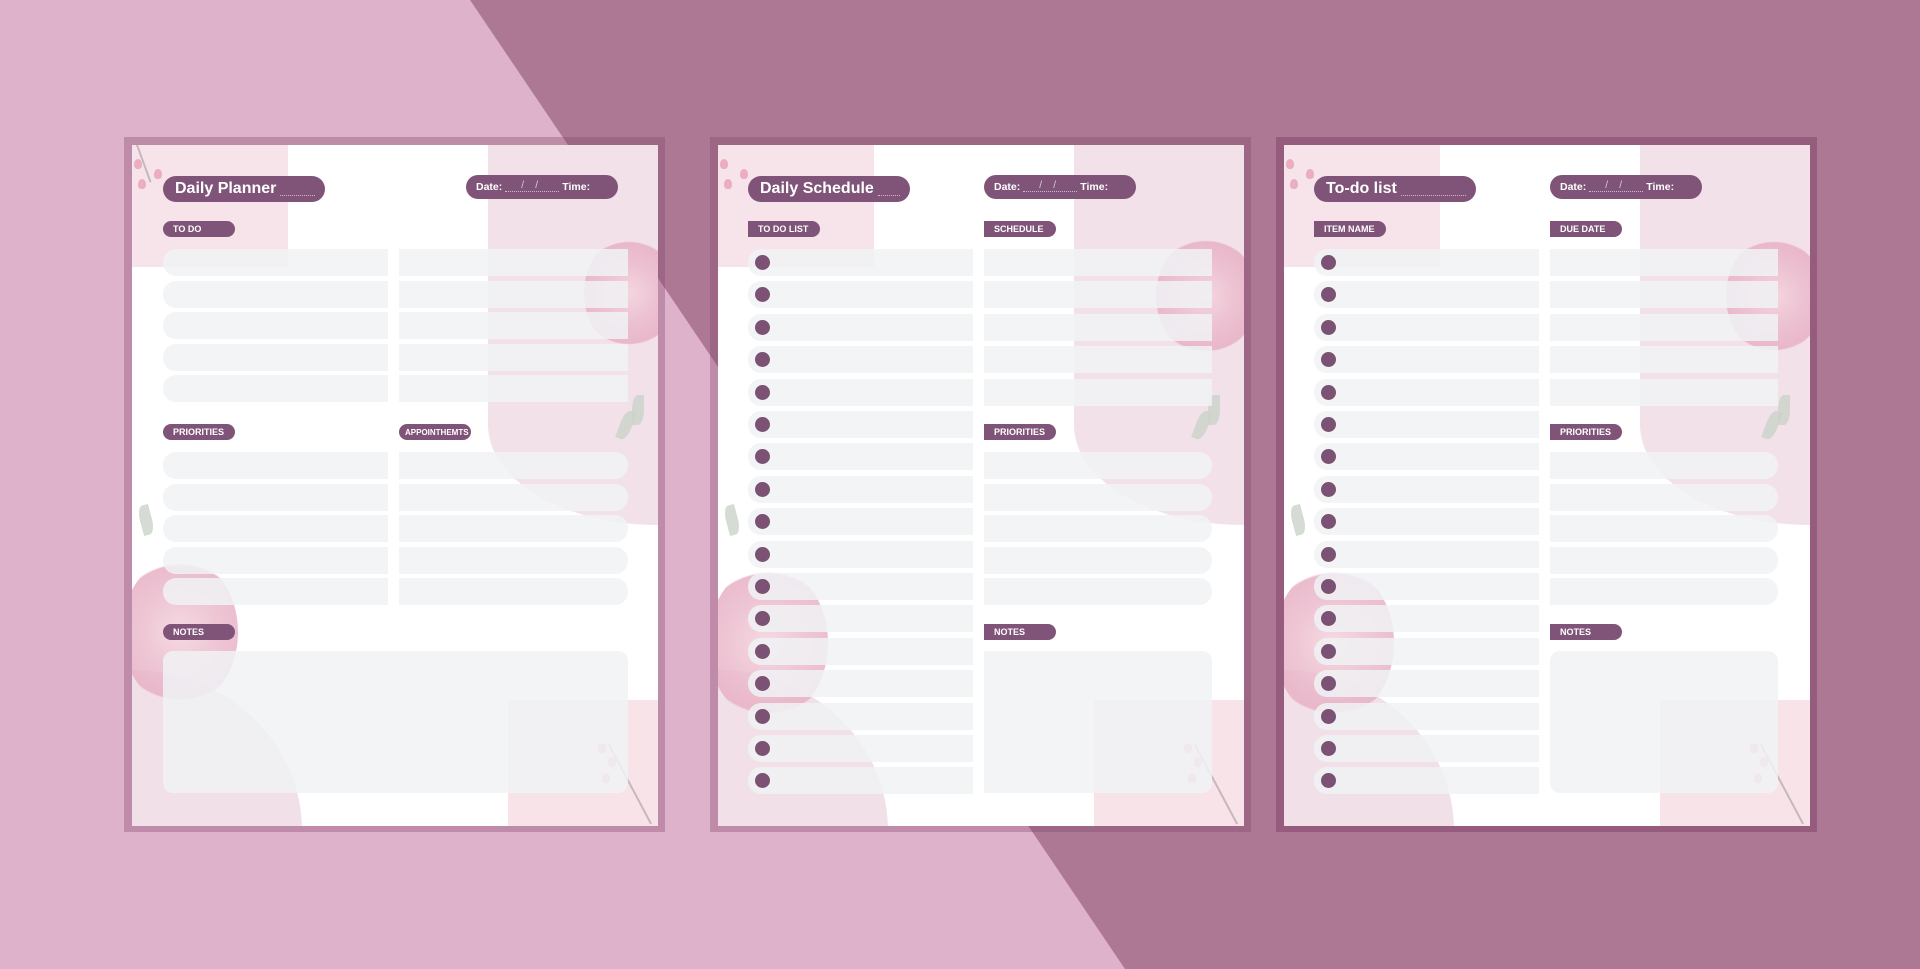 The width and height of the screenshot is (1920, 969). What do you see at coordinates (297, 195) in the screenshot?
I see `title-dotted-line` at bounding box center [297, 195].